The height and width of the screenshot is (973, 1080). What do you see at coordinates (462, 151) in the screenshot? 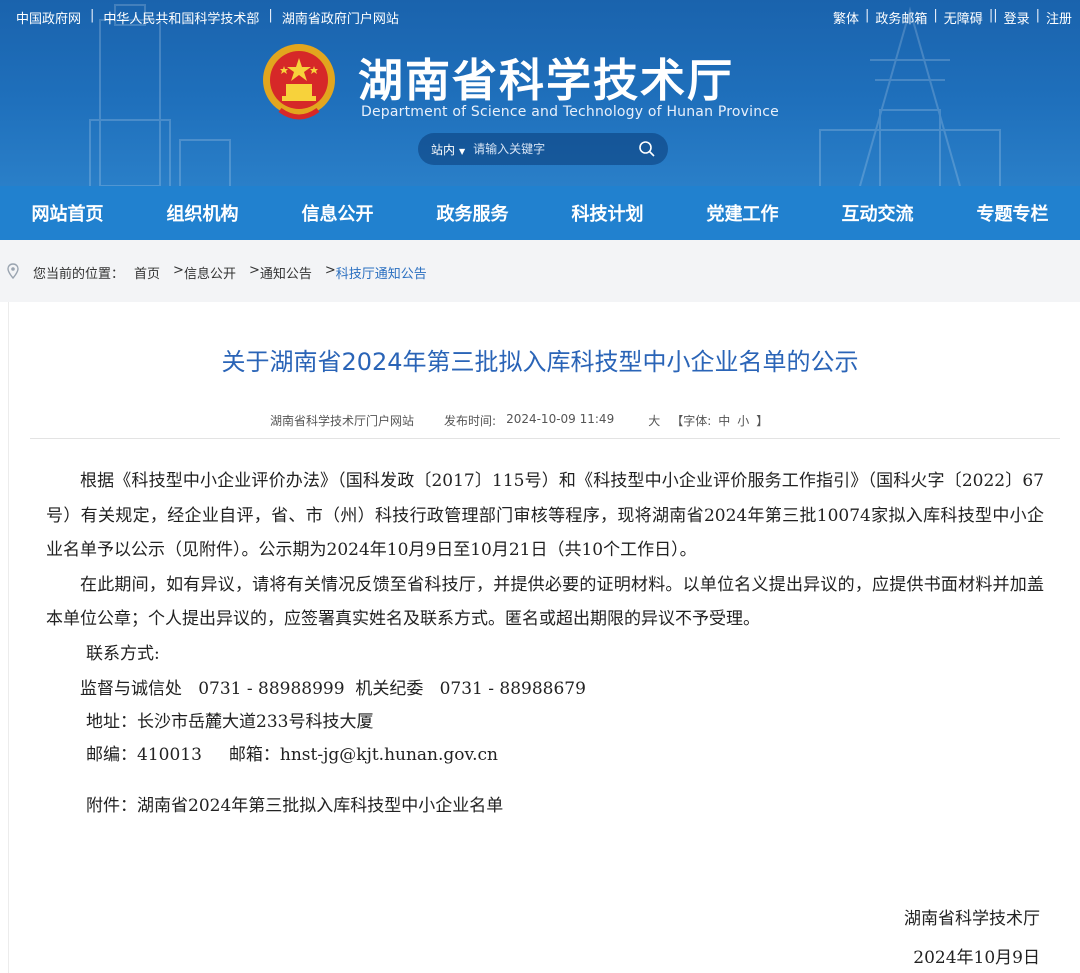
I see `caret-down-icon: ▼` at bounding box center [462, 151].